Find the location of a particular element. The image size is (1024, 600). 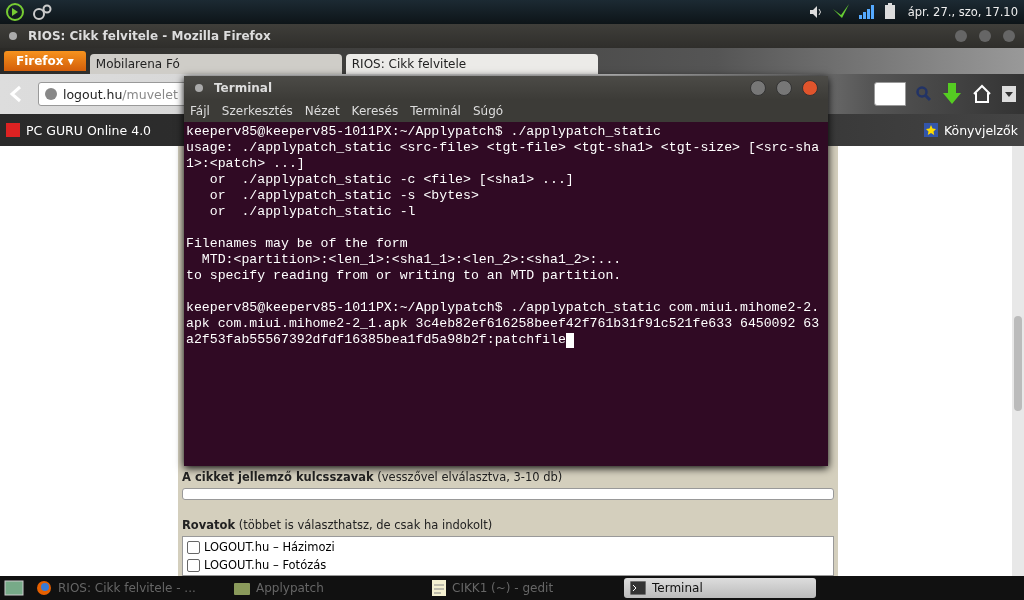

desktop-icon is located at coordinates (14, 588).